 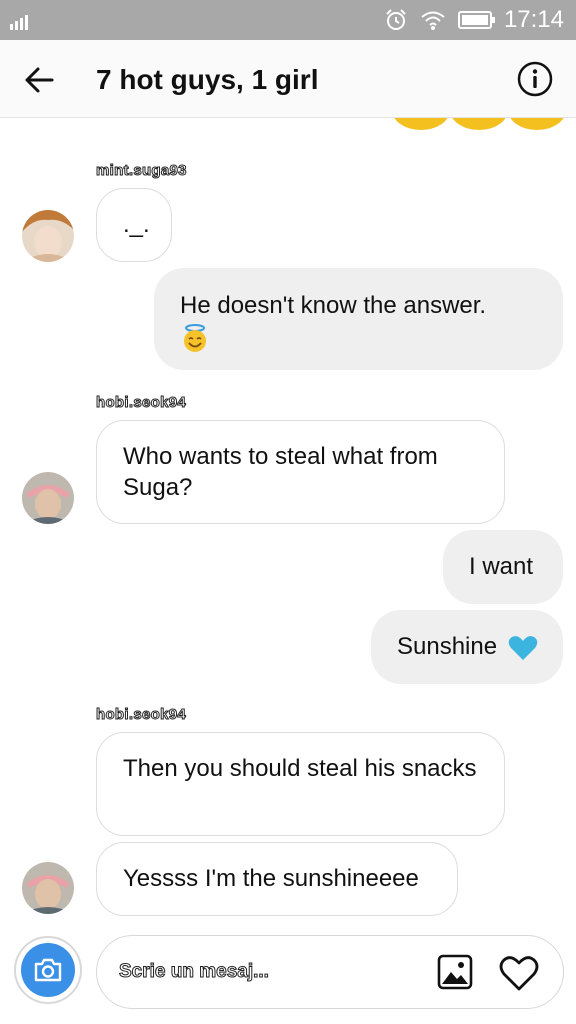 What do you see at coordinates (455, 972) in the screenshot?
I see `image-icon` at bounding box center [455, 972].